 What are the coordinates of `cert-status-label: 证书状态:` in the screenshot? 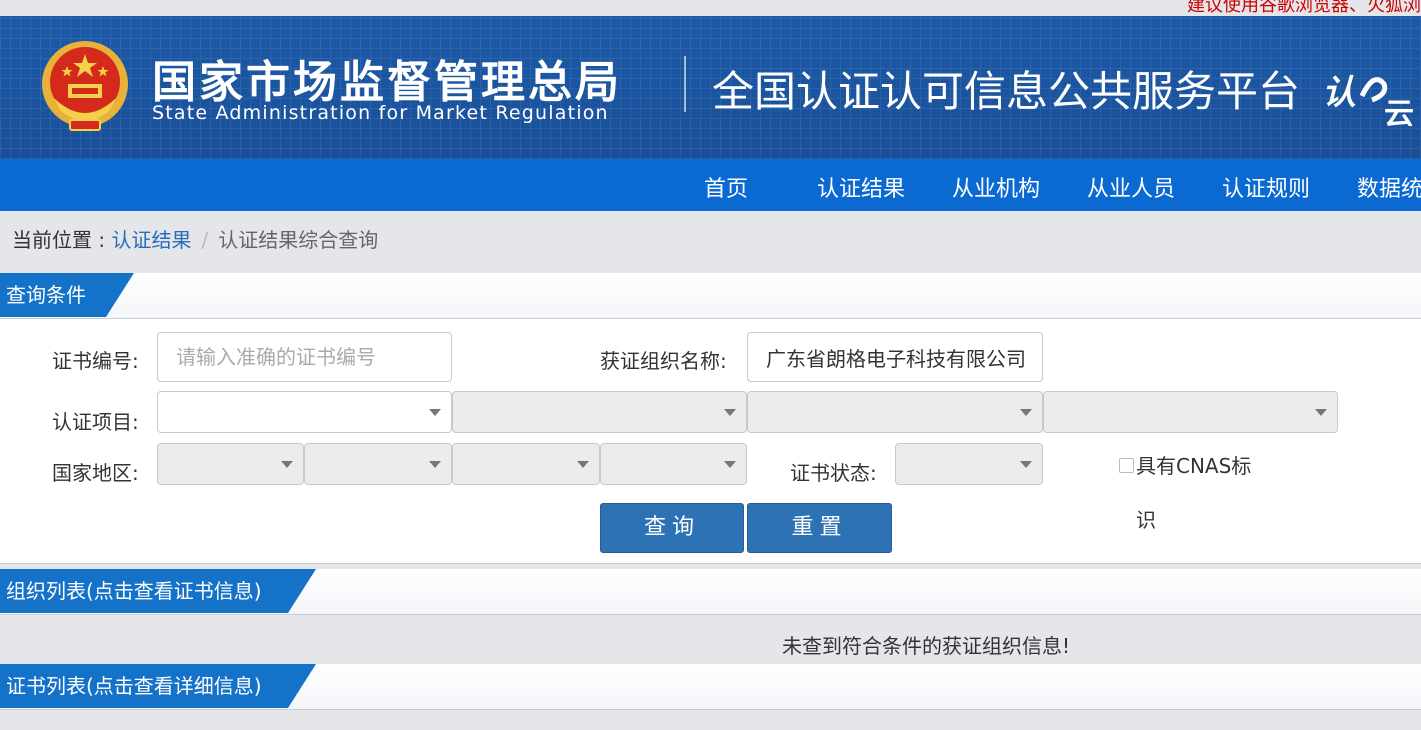 It's located at (833, 473).